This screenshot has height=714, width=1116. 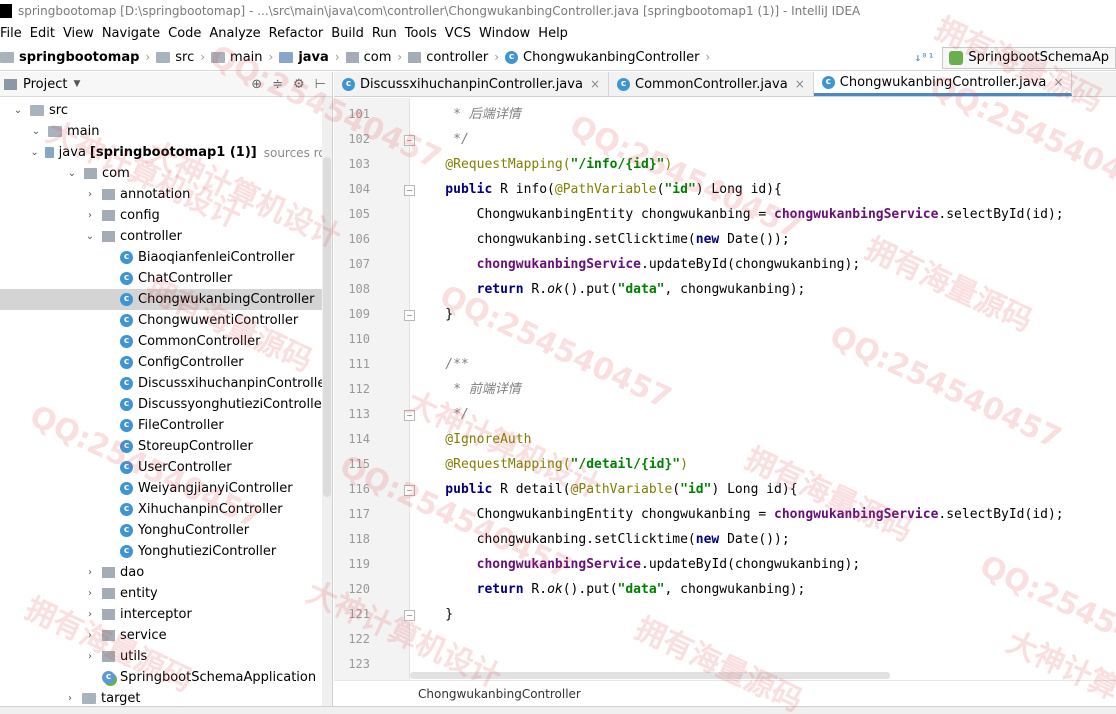 I want to click on menu-run: Run, so click(x=386, y=33).